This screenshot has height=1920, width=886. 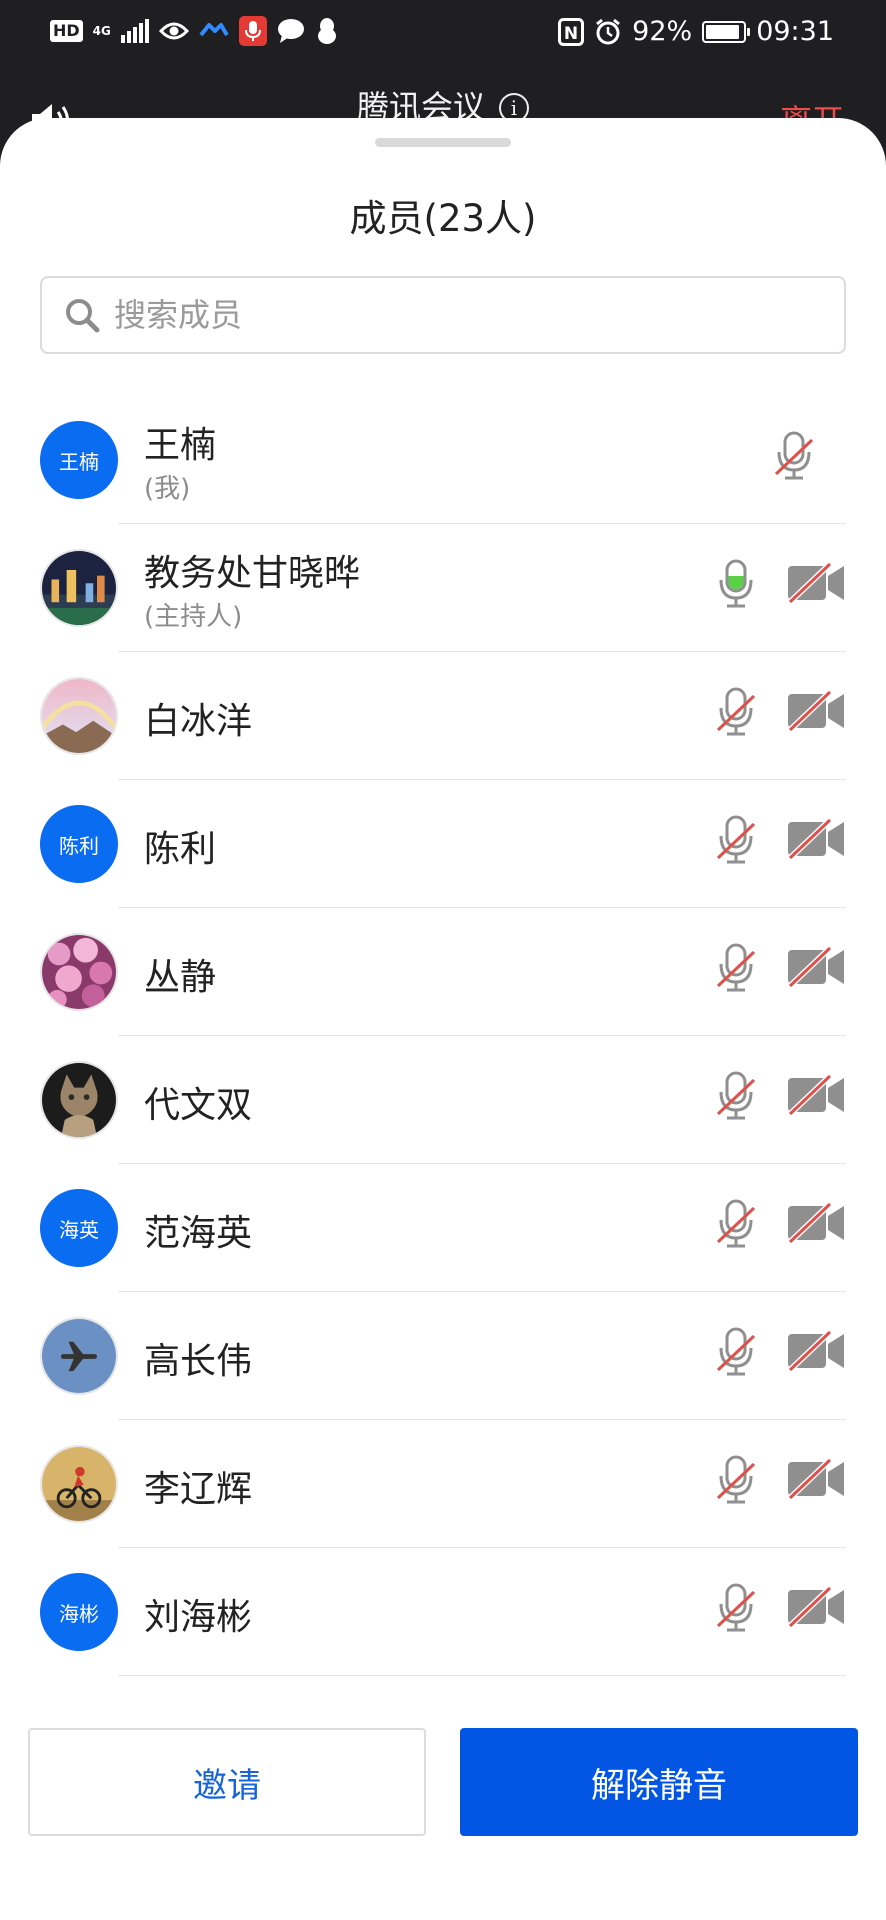 I want to click on mic-active-icon, so click(x=736, y=586).